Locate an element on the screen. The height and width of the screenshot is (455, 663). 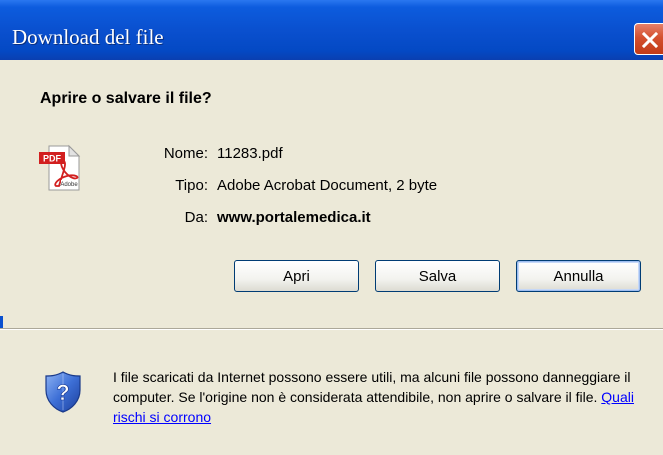
close-icon is located at coordinates (650, 40).